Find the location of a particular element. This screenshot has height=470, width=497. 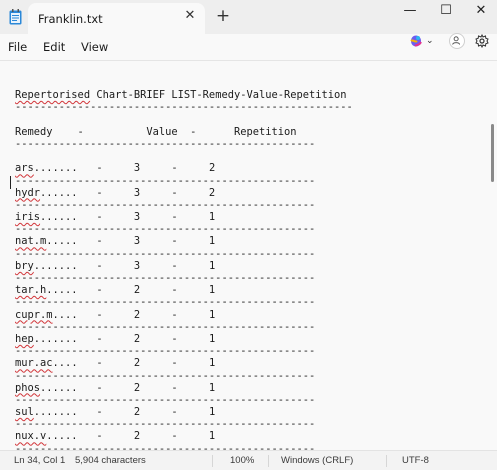

account-icon is located at coordinates (457, 41).